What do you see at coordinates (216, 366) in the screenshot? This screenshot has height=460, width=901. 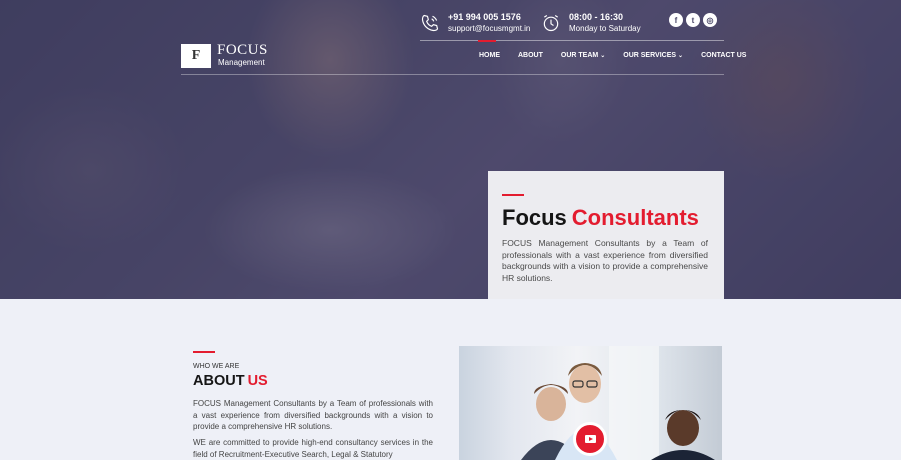 I see `section-eyebrow: WHO WE ARE` at bounding box center [216, 366].